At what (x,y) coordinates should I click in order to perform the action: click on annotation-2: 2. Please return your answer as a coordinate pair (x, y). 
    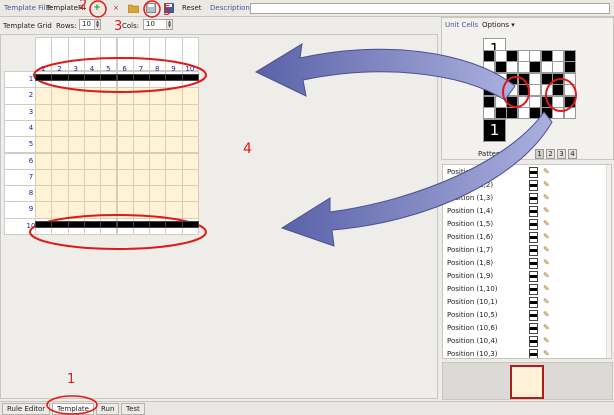
    Looking at the image, I should click on (83, 6).